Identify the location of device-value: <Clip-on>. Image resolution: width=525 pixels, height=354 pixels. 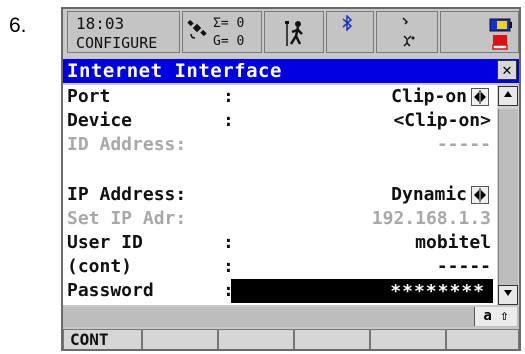
(442, 120).